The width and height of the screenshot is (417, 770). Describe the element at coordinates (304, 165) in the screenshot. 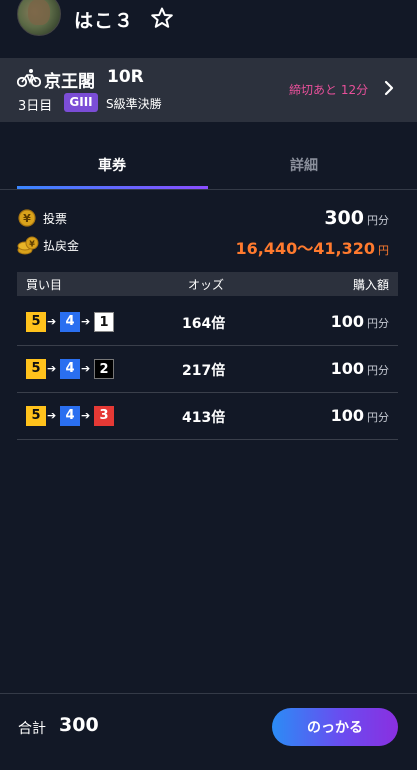

I see `tab-detail: 詳細` at that location.